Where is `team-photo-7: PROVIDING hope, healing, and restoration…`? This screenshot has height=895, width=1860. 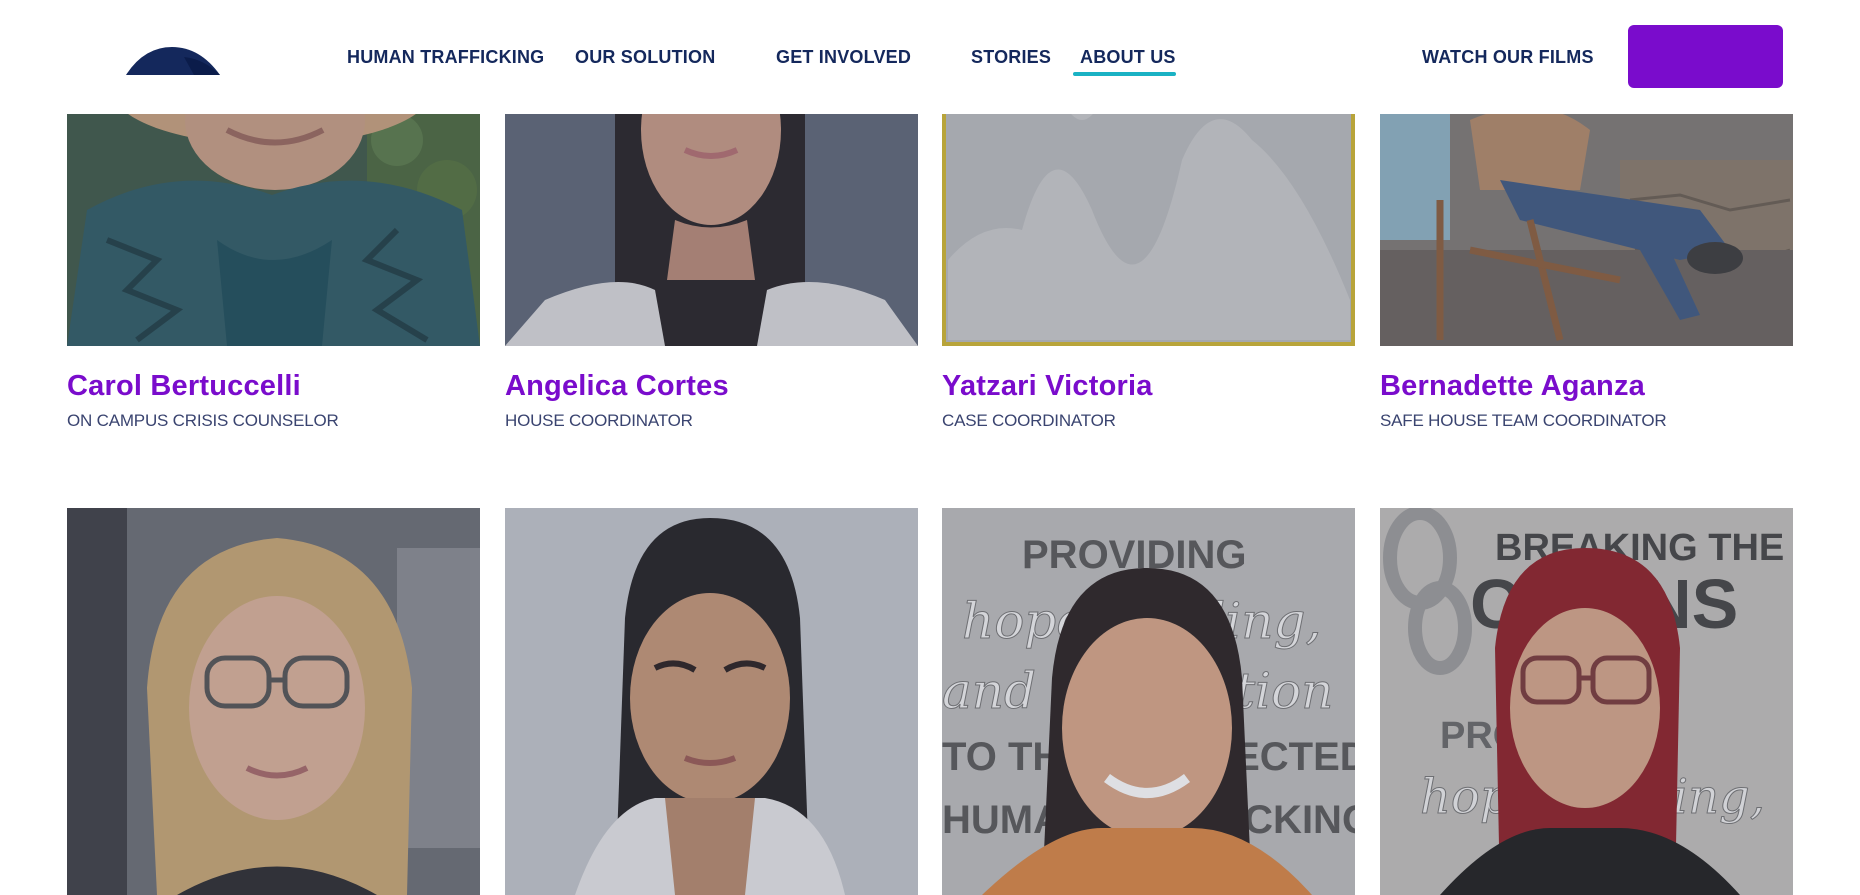
team-photo-7: PROVIDING hope, healing, and restoration… is located at coordinates (1148, 701).